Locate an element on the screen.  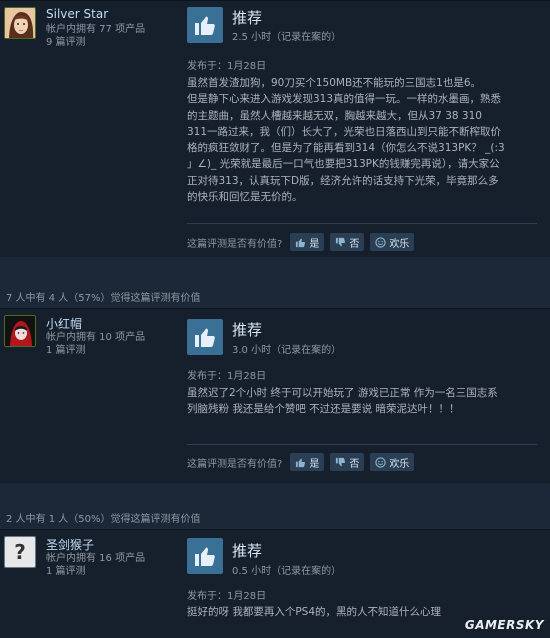
author-name: Silver Star is located at coordinates (77, 14).